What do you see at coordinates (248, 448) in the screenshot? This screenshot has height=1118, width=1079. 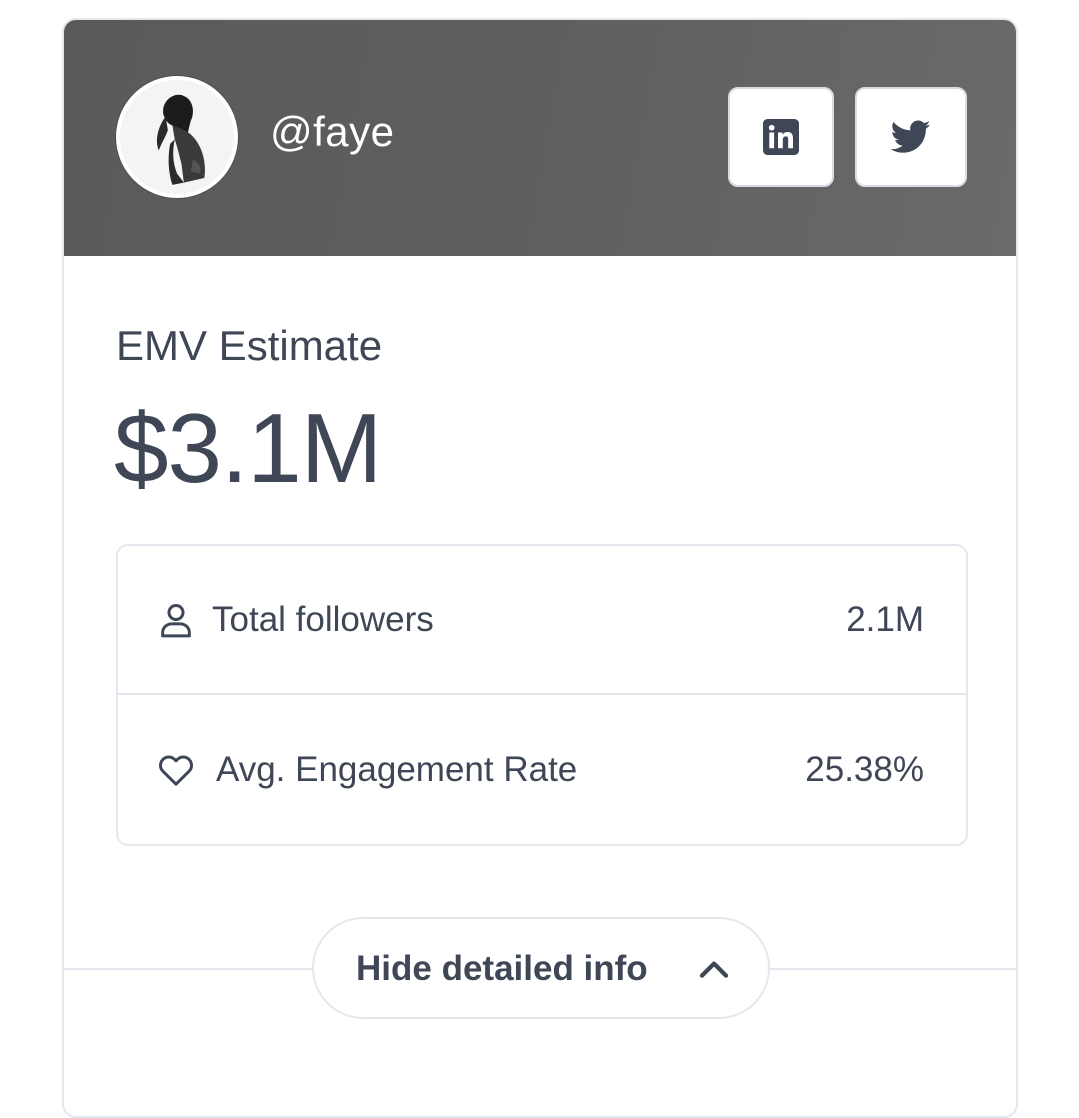 I see `emv-value: $3.1M` at bounding box center [248, 448].